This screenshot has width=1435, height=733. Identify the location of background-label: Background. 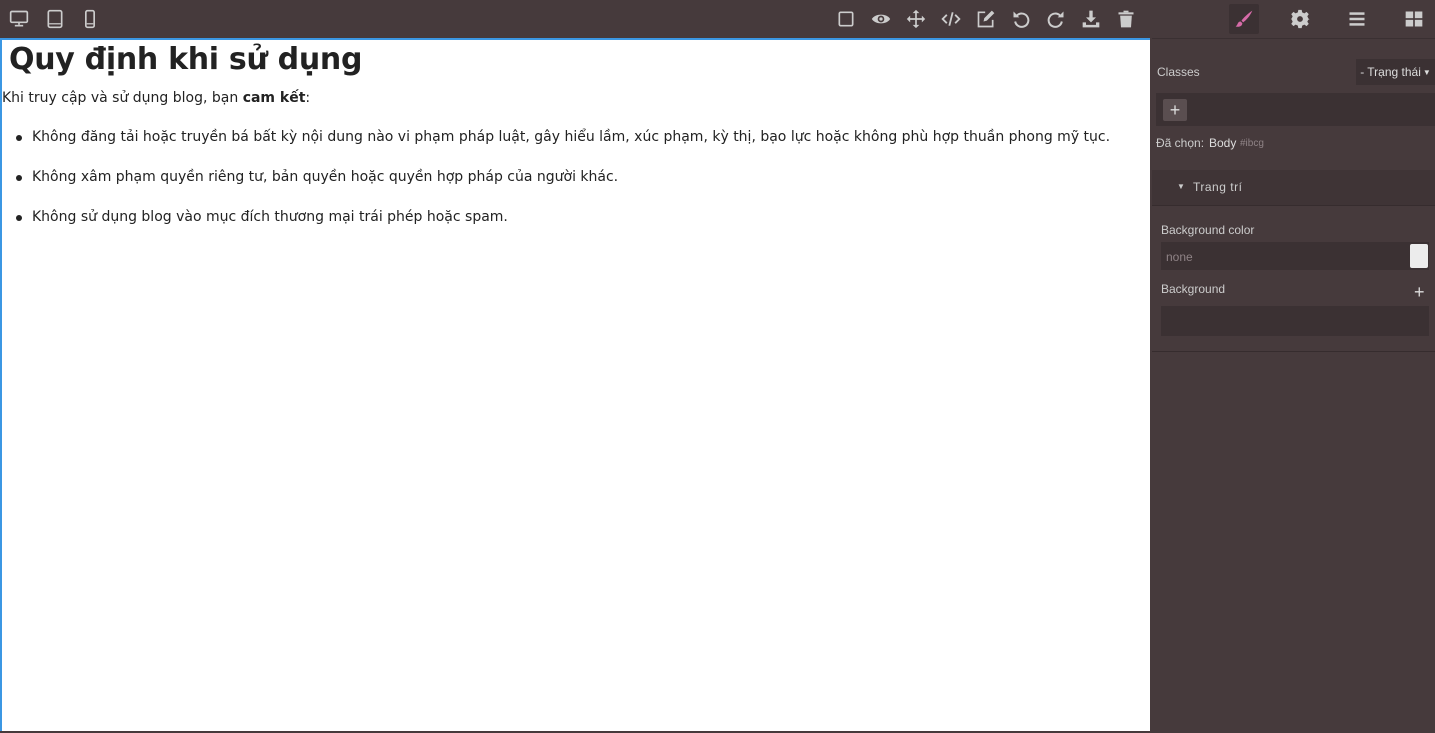
(1193, 289).